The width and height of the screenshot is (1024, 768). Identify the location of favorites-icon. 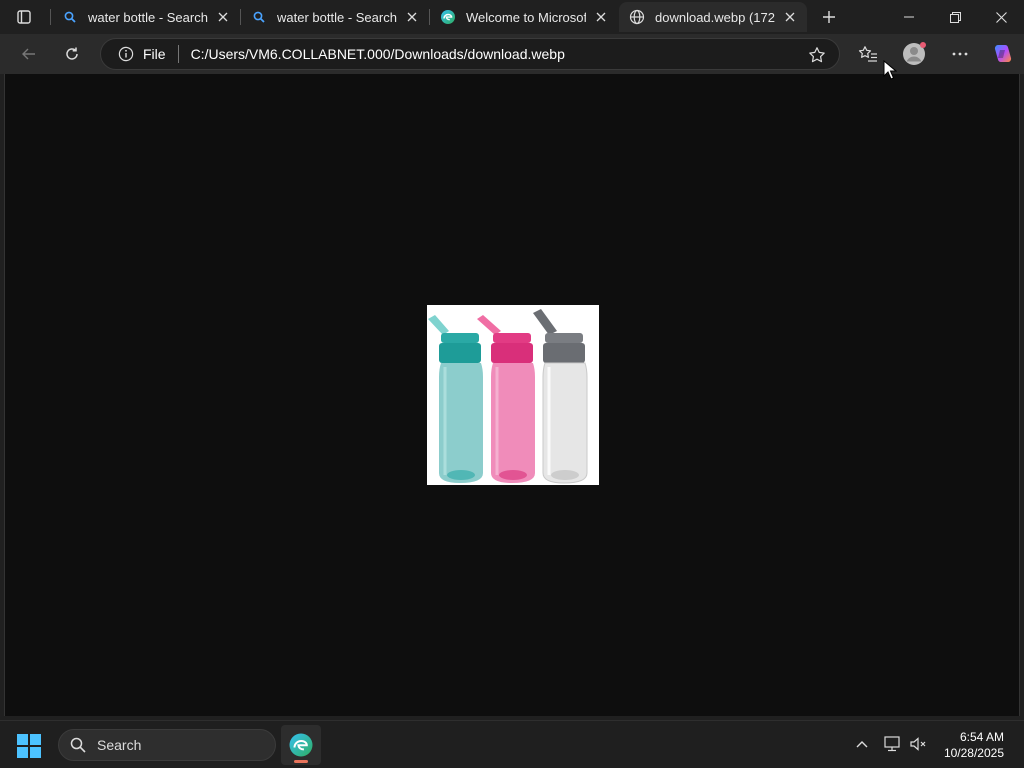
(867, 54).